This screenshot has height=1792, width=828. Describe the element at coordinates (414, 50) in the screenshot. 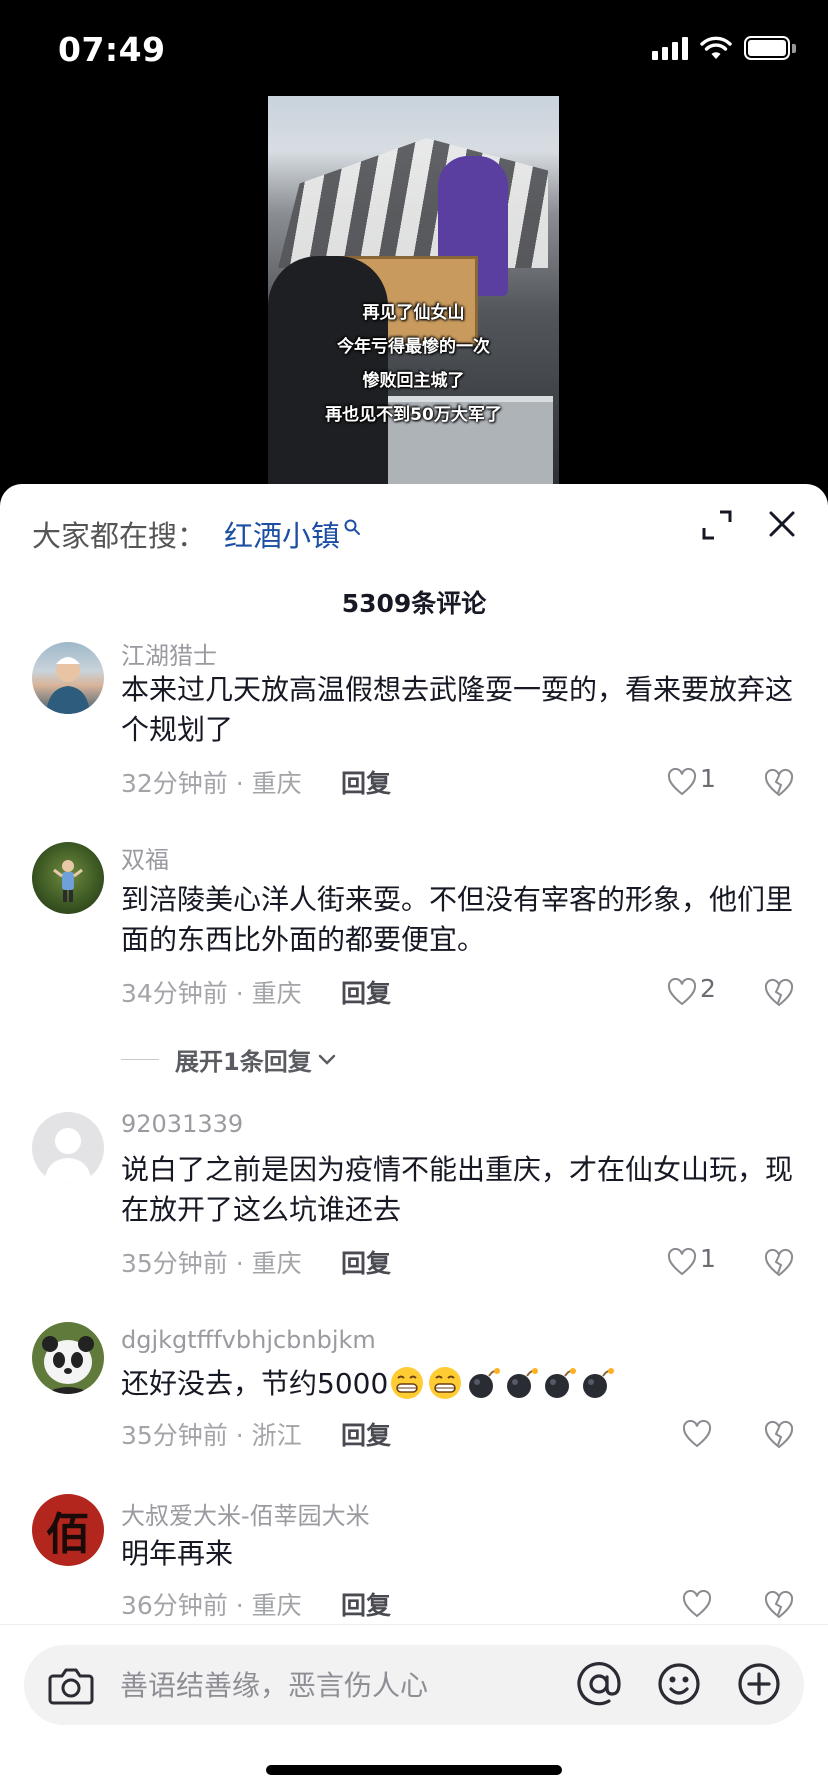

I see `status-bar: 07:49` at that location.